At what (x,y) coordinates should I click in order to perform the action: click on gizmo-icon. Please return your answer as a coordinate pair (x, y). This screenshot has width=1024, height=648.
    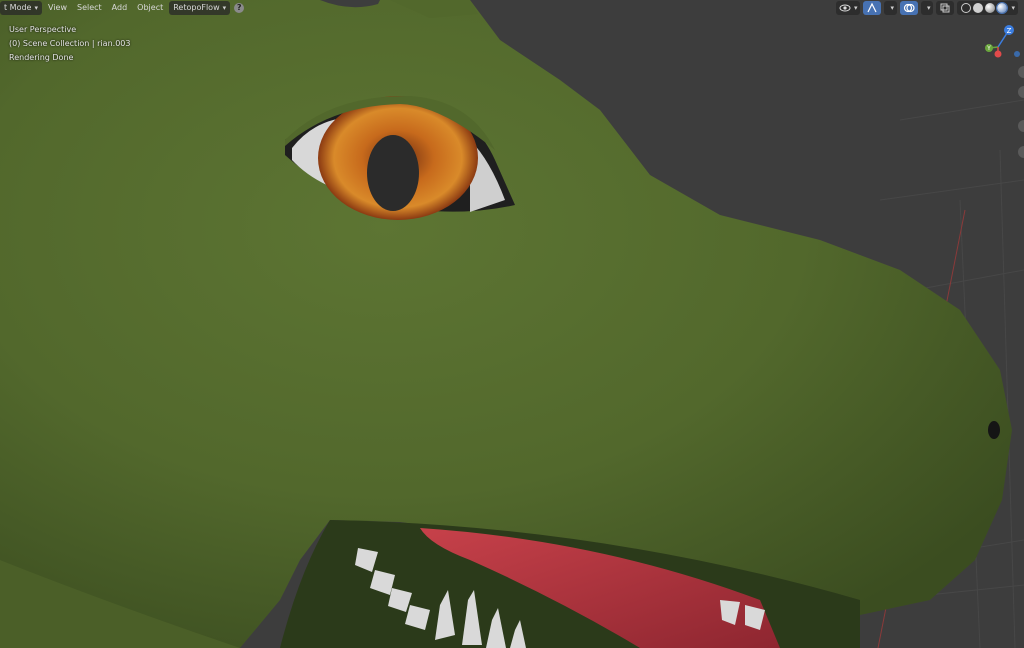
    Looking at the image, I should click on (872, 7).